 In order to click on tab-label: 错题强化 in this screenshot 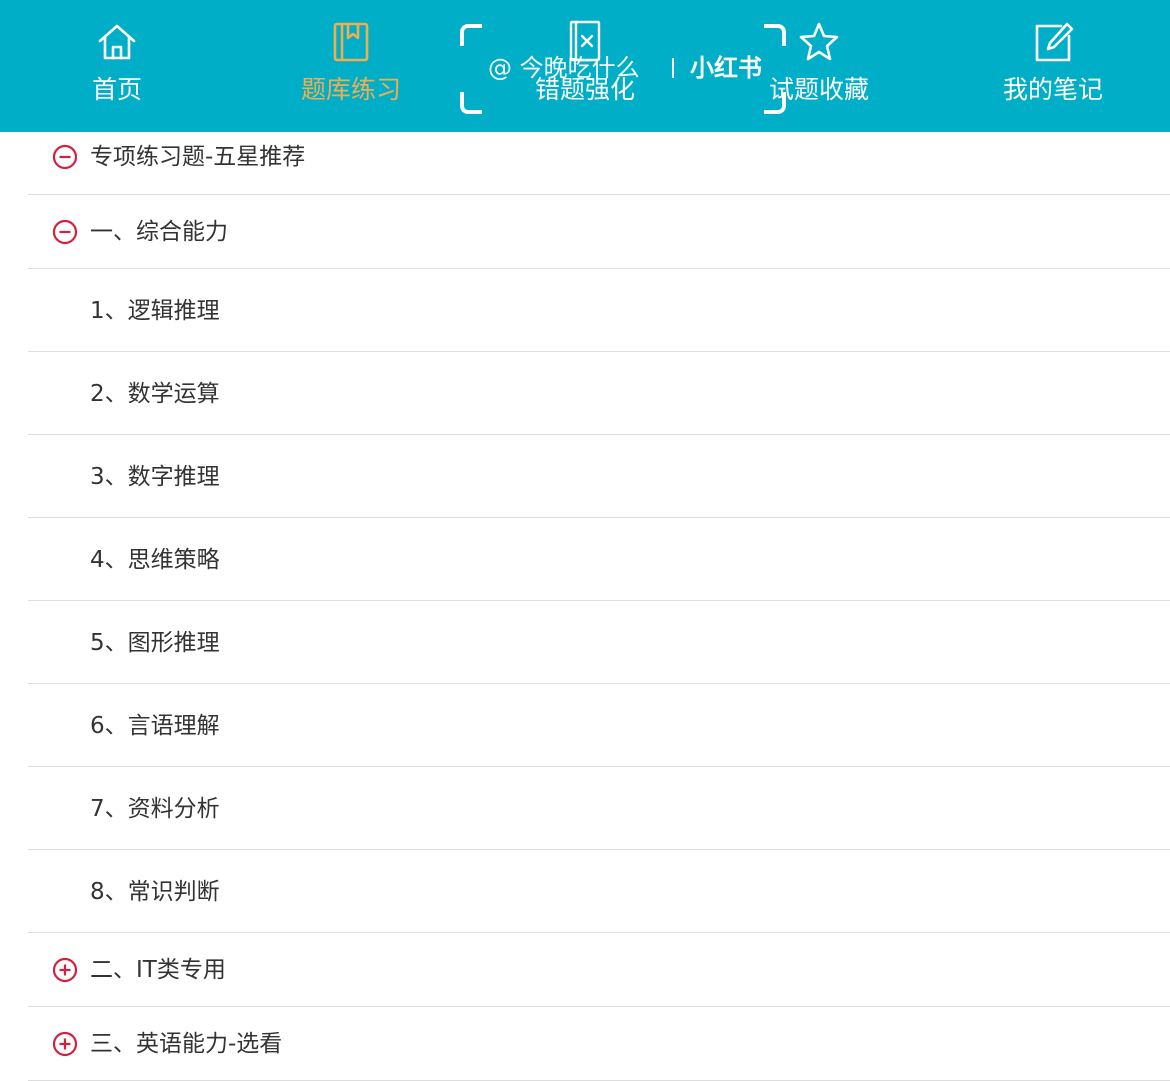, I will do `click(584, 89)`.